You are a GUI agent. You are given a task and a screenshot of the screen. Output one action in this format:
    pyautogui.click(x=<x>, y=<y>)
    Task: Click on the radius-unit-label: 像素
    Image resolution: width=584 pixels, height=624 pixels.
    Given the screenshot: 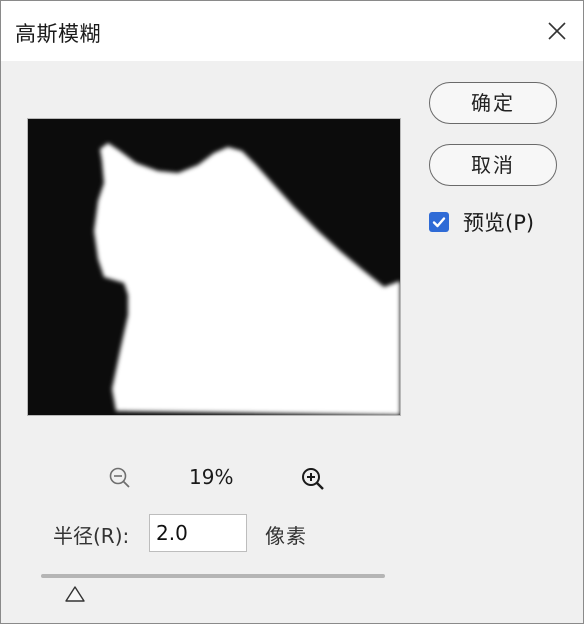 What is the action you would take?
    pyautogui.click(x=286, y=536)
    